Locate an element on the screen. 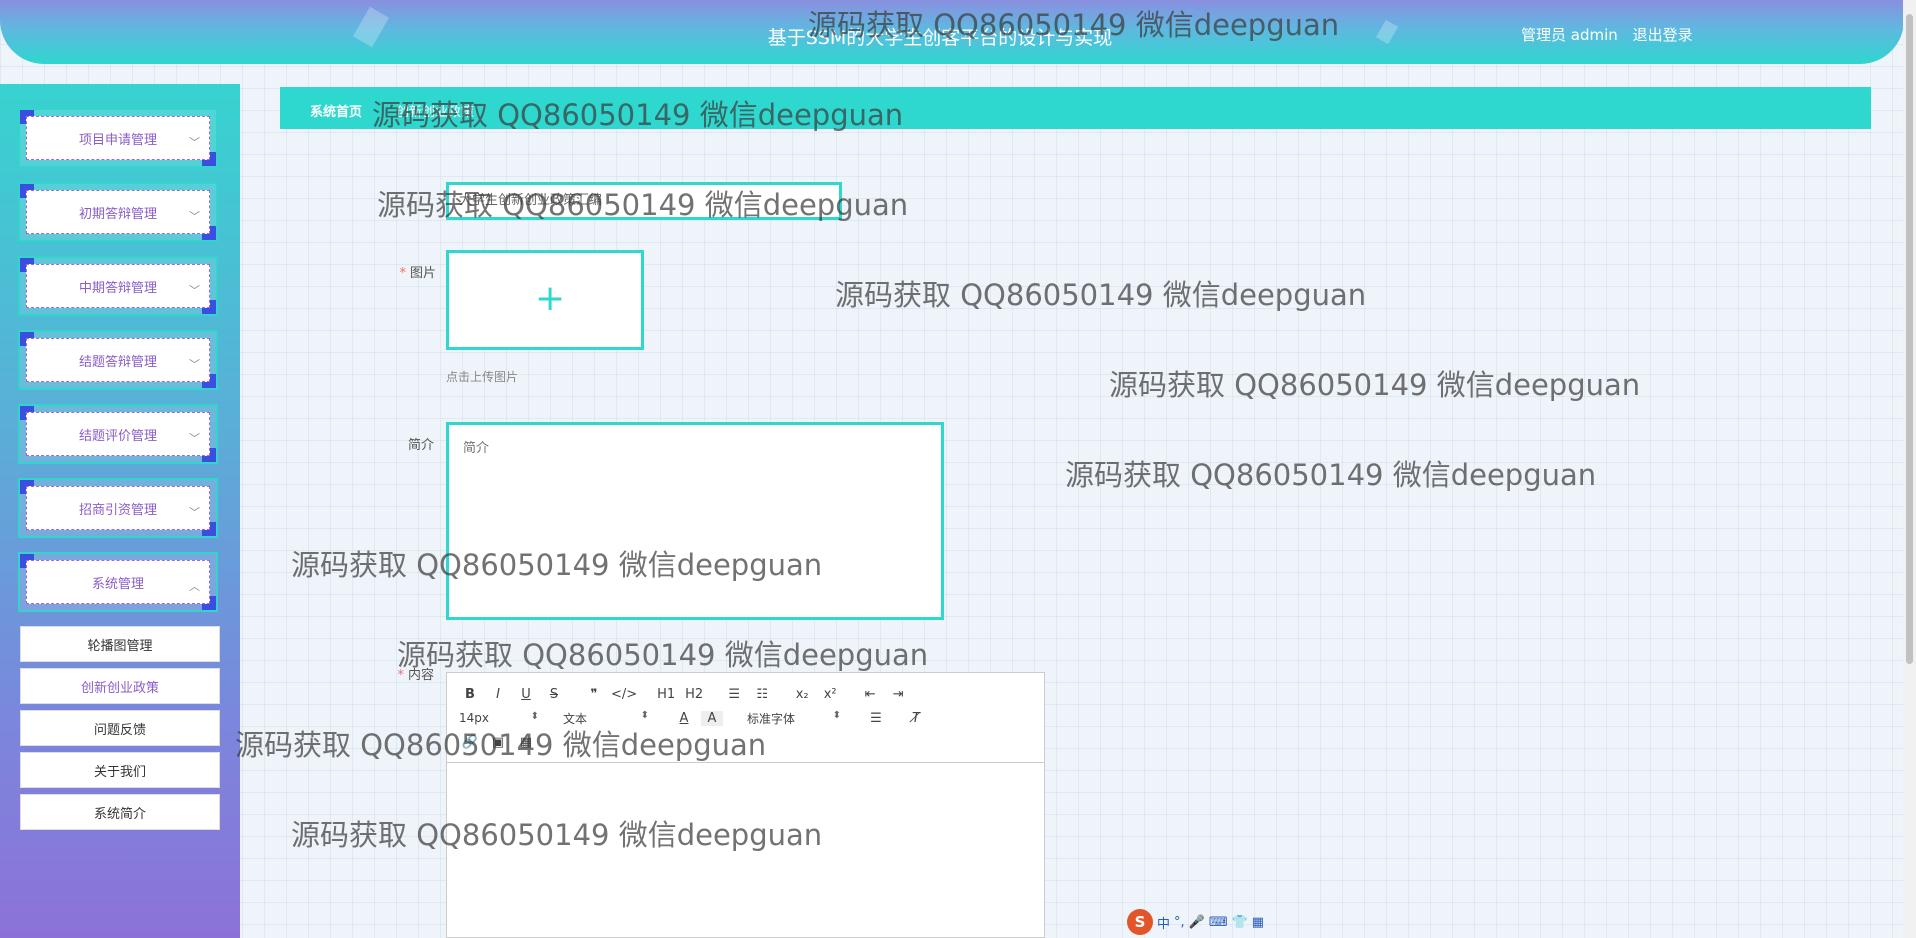  image-uploader: + is located at coordinates (545, 300).